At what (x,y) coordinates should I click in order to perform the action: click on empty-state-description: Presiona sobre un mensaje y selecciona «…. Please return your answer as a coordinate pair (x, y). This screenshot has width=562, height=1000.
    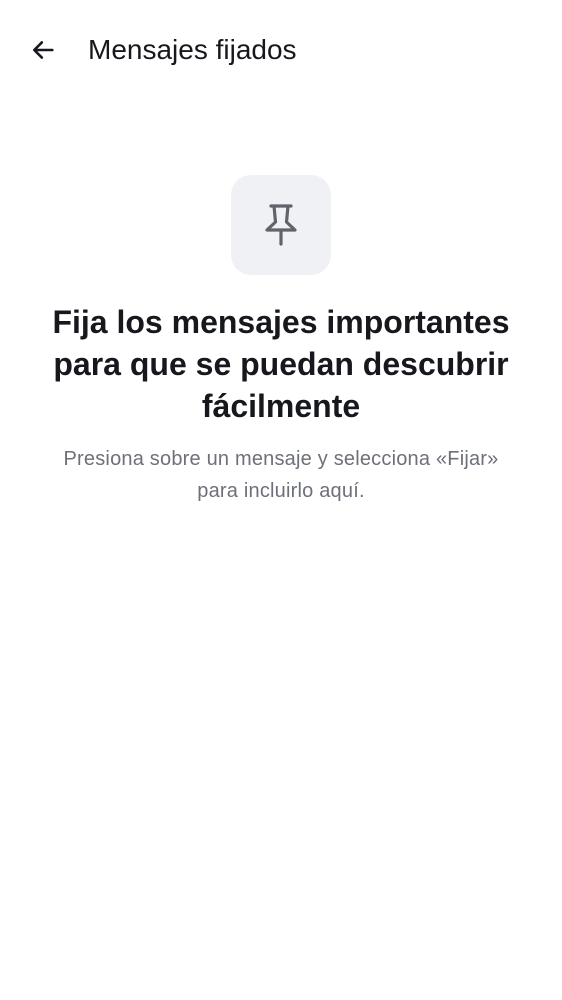
    Looking at the image, I should click on (281, 475).